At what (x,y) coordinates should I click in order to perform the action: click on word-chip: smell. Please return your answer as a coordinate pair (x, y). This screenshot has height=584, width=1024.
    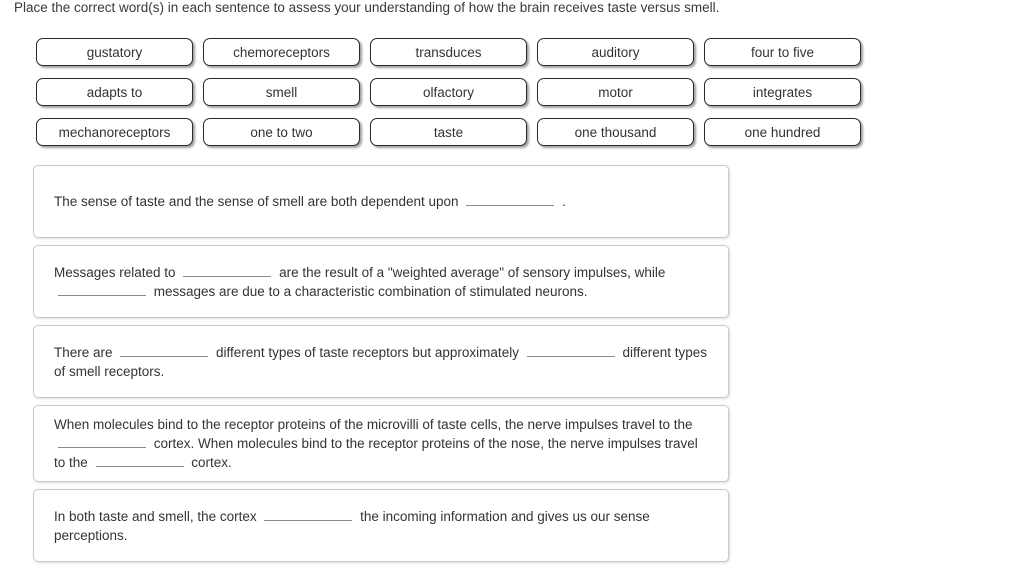
    Looking at the image, I should click on (281, 92).